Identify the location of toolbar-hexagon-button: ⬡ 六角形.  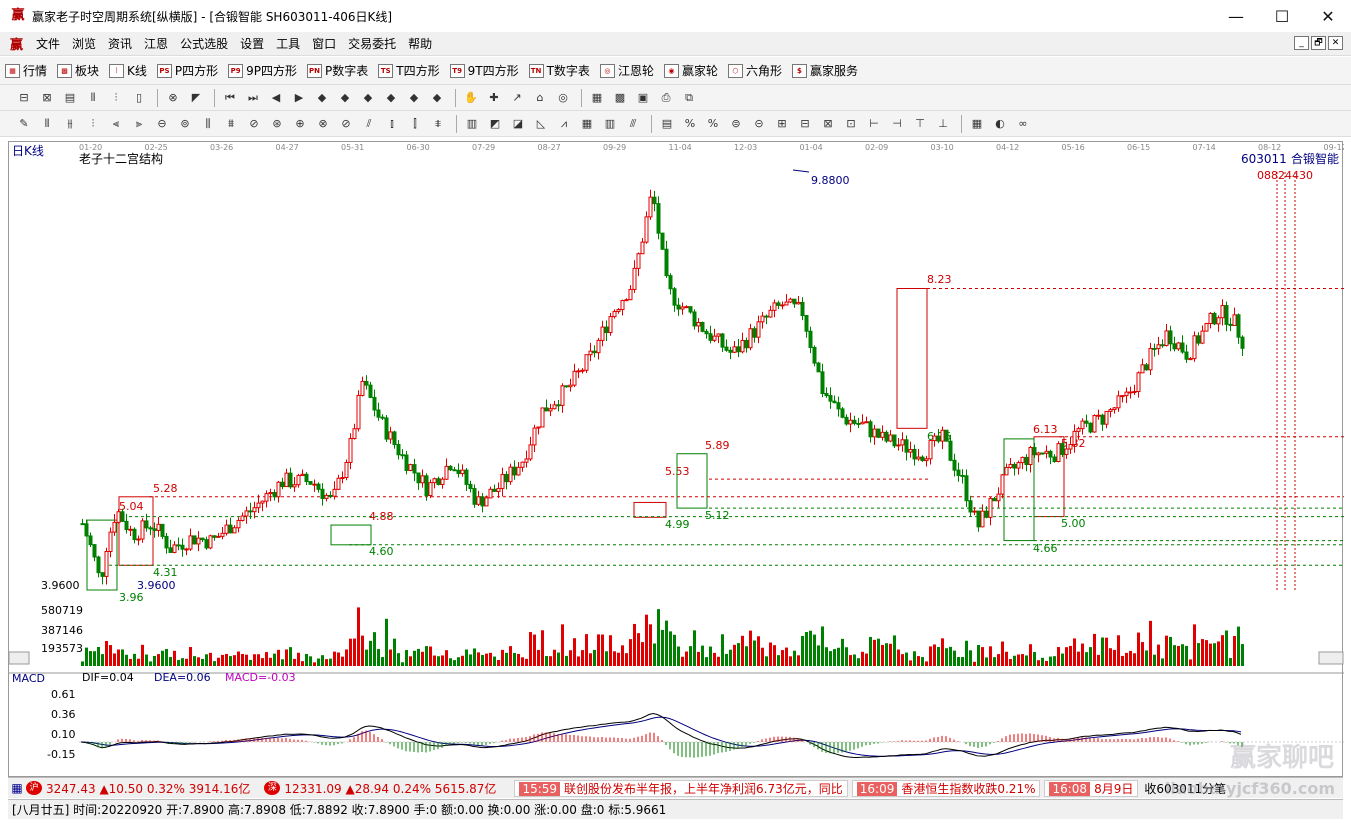
(755, 70).